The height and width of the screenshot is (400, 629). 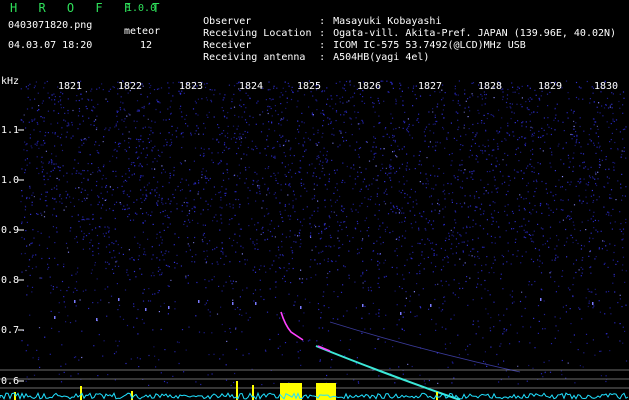 What do you see at coordinates (21, 255) in the screenshot?
I see `axis-ticks` at bounding box center [21, 255].